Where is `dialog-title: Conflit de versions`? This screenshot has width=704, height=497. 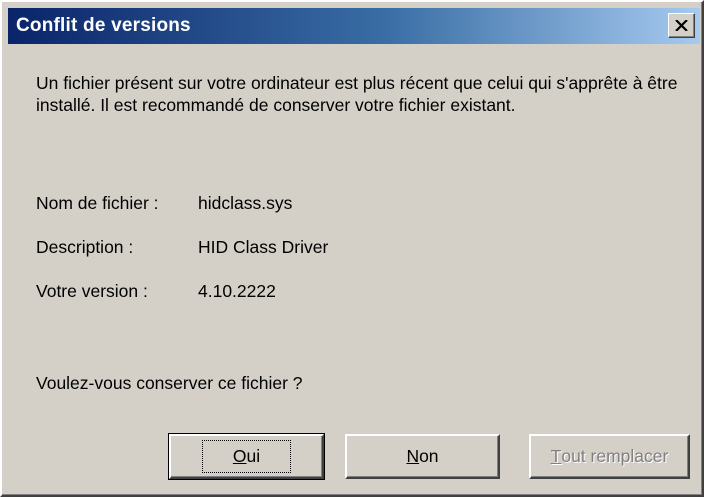 dialog-title: Conflit de versions is located at coordinates (103, 25).